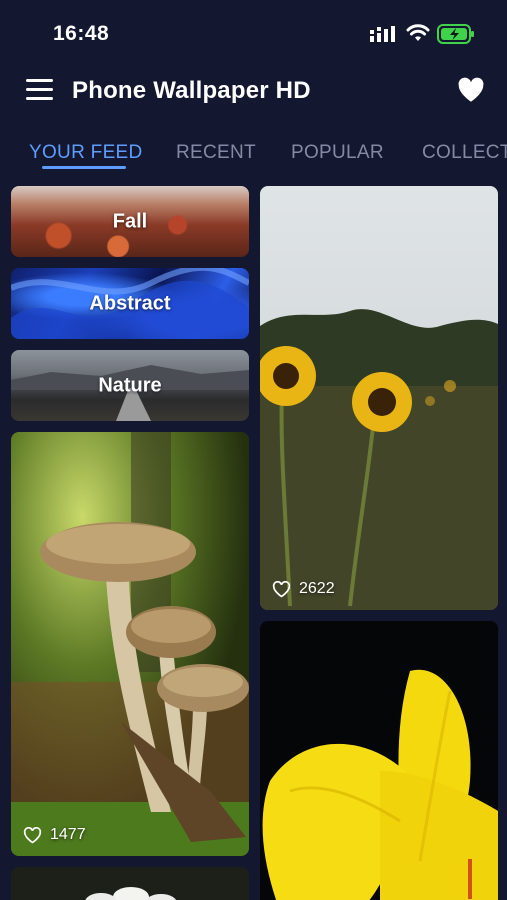 Image resolution: width=507 pixels, height=900 pixels. Describe the element at coordinates (84, 167) in the screenshot. I see `active-tab-indicator` at that location.